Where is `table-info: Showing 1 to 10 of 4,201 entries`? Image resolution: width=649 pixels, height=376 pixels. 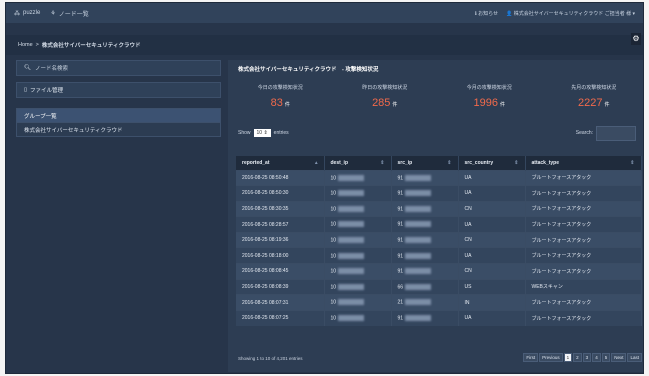
table-info: Showing 1 to 10 of 4,201 entries is located at coordinates (270, 358).